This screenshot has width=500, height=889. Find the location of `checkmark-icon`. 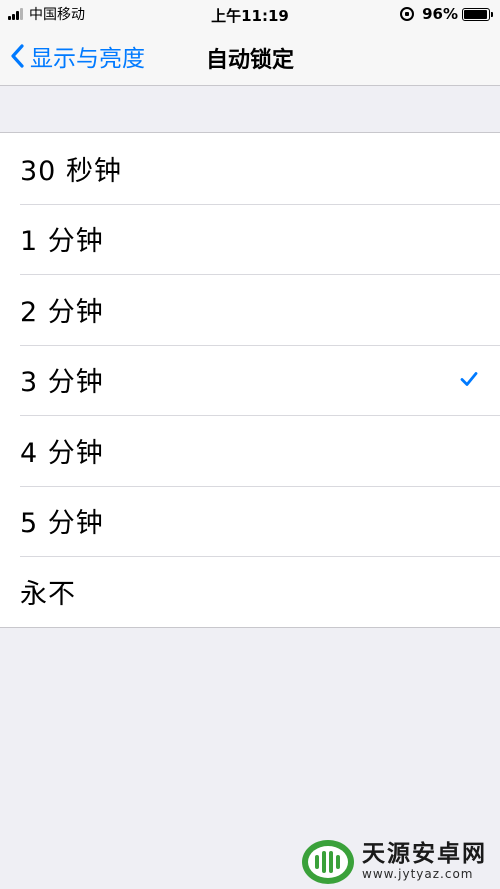

checkmark-icon is located at coordinates (469, 378).